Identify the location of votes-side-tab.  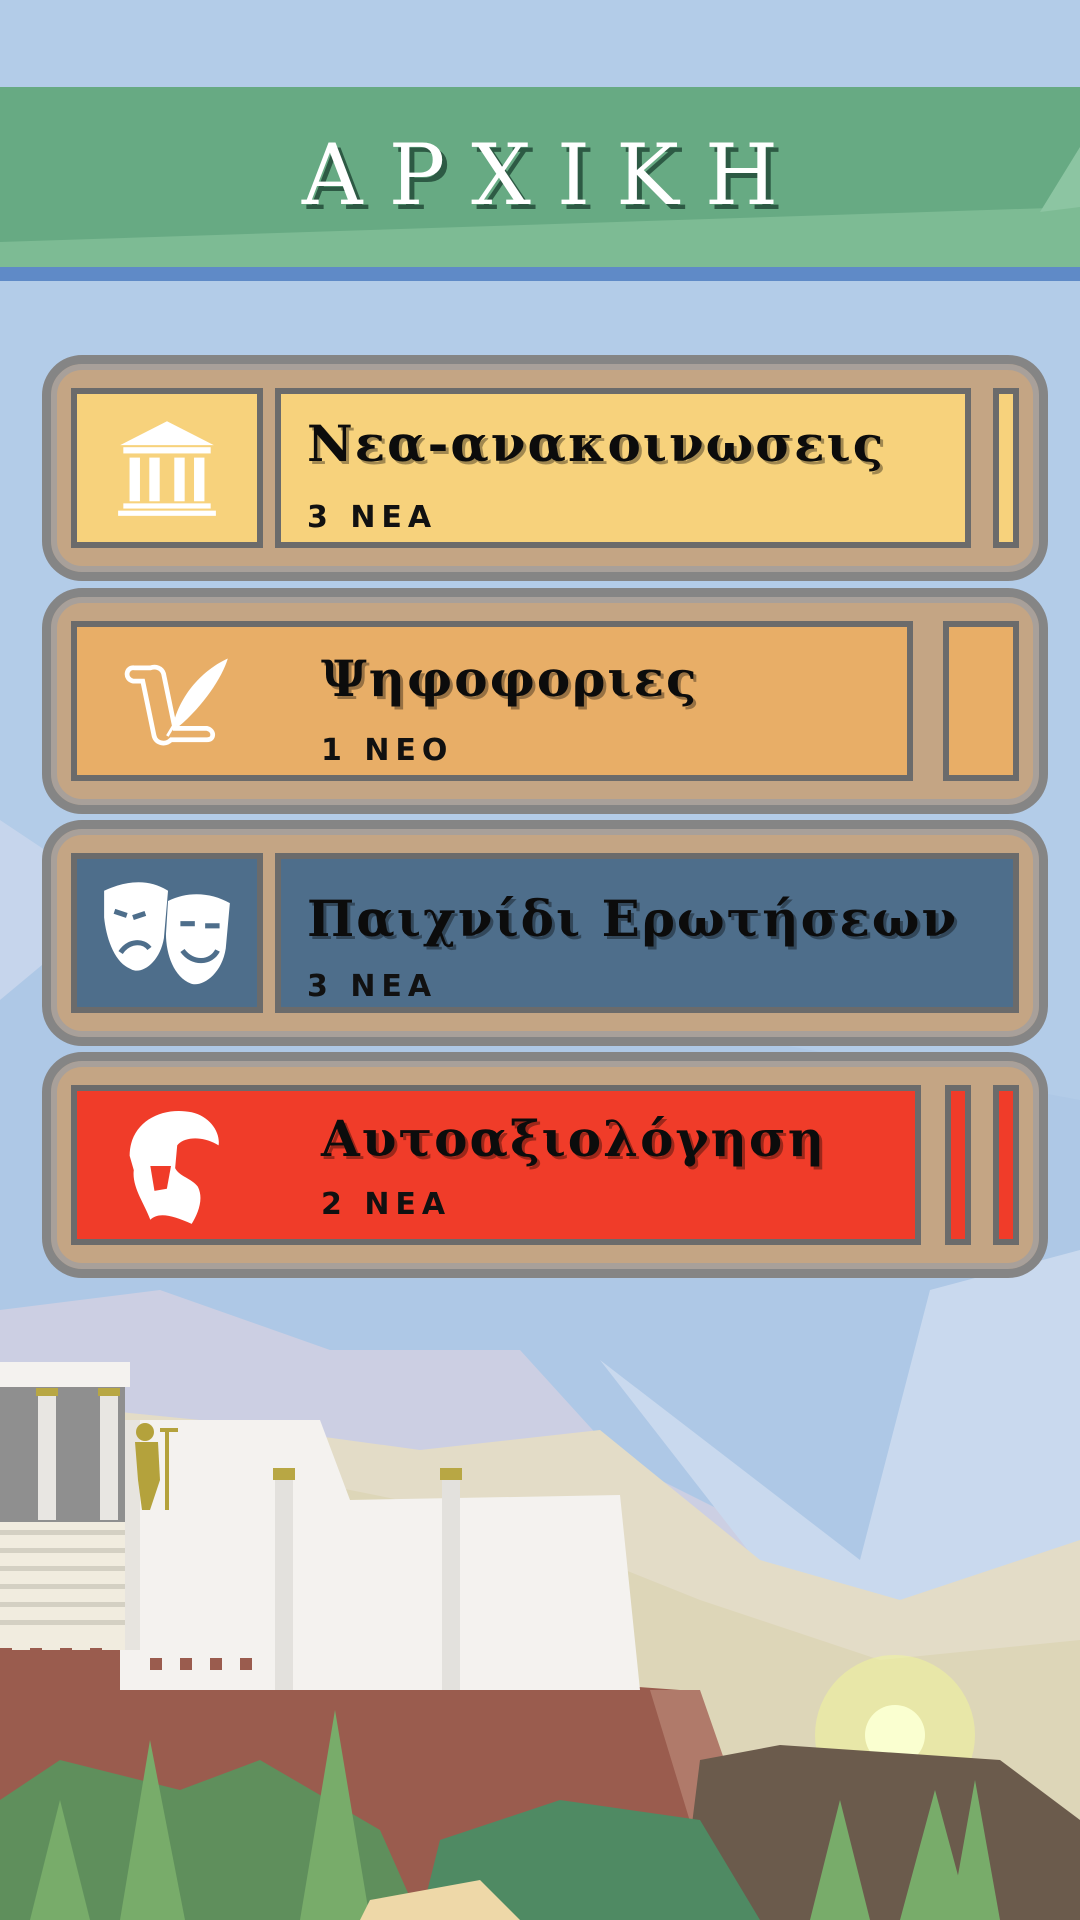
(981, 701).